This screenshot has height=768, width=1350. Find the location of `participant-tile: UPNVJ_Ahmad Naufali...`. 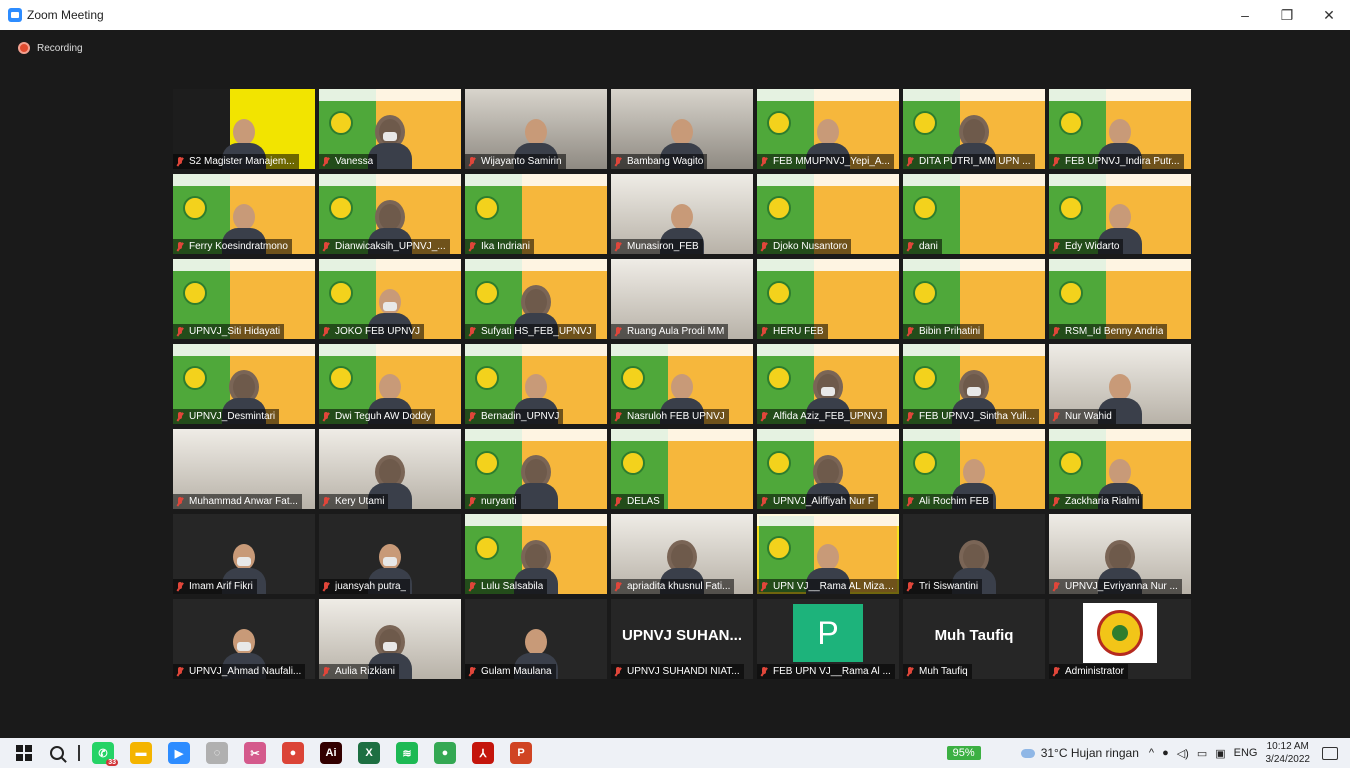

participant-tile: UPNVJ_Ahmad Naufali... is located at coordinates (244, 639).